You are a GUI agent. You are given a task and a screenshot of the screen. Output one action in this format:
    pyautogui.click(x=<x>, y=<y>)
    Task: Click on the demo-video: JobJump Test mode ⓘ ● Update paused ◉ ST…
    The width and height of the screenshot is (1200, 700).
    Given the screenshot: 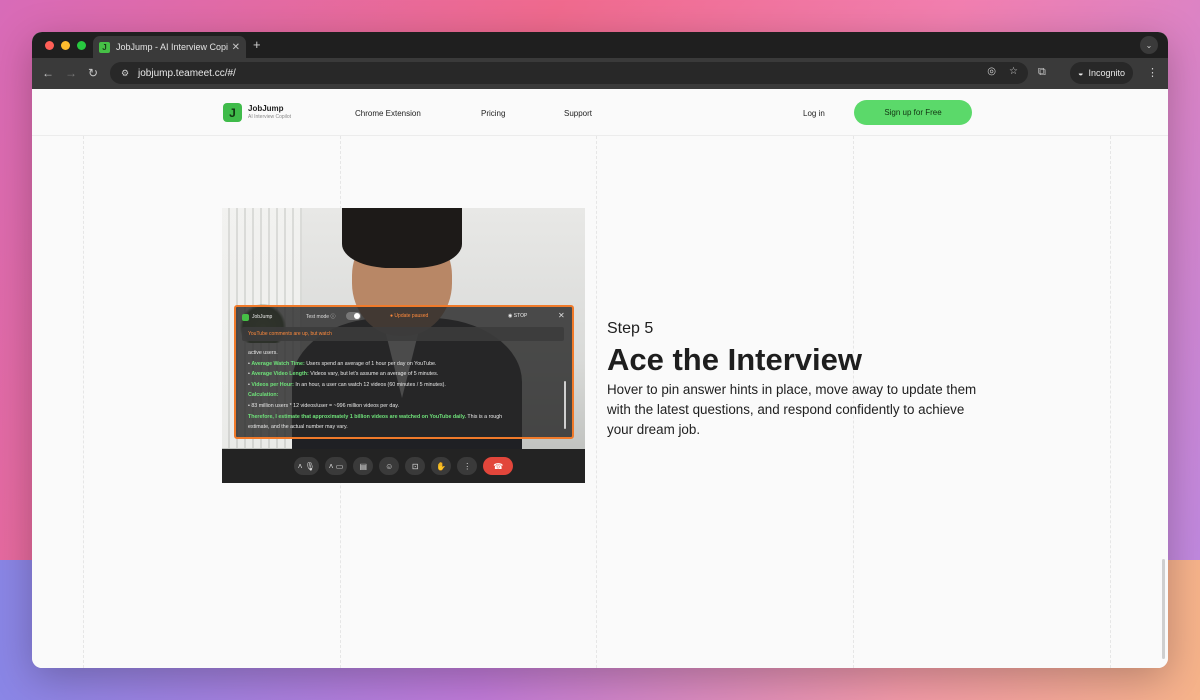 What is the action you would take?
    pyautogui.click(x=403, y=345)
    